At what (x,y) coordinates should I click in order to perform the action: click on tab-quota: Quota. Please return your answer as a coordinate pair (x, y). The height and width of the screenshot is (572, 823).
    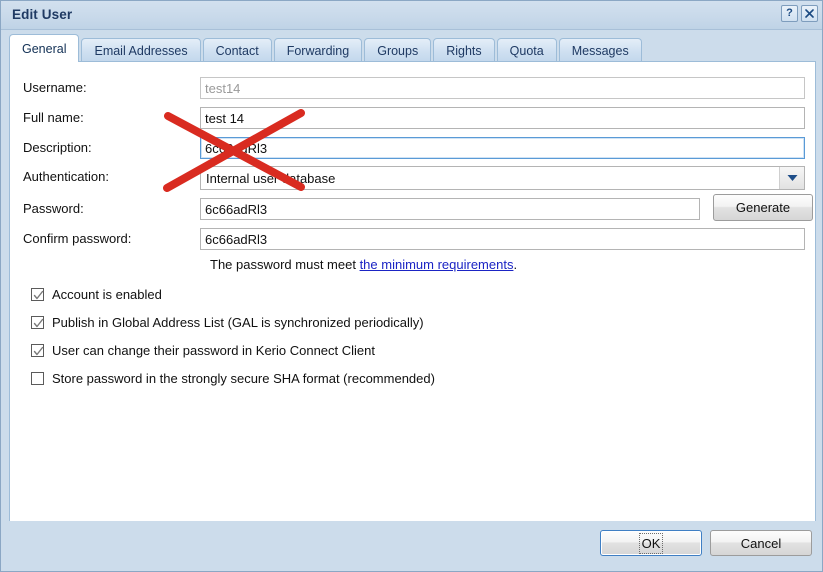
    Looking at the image, I should click on (526, 50).